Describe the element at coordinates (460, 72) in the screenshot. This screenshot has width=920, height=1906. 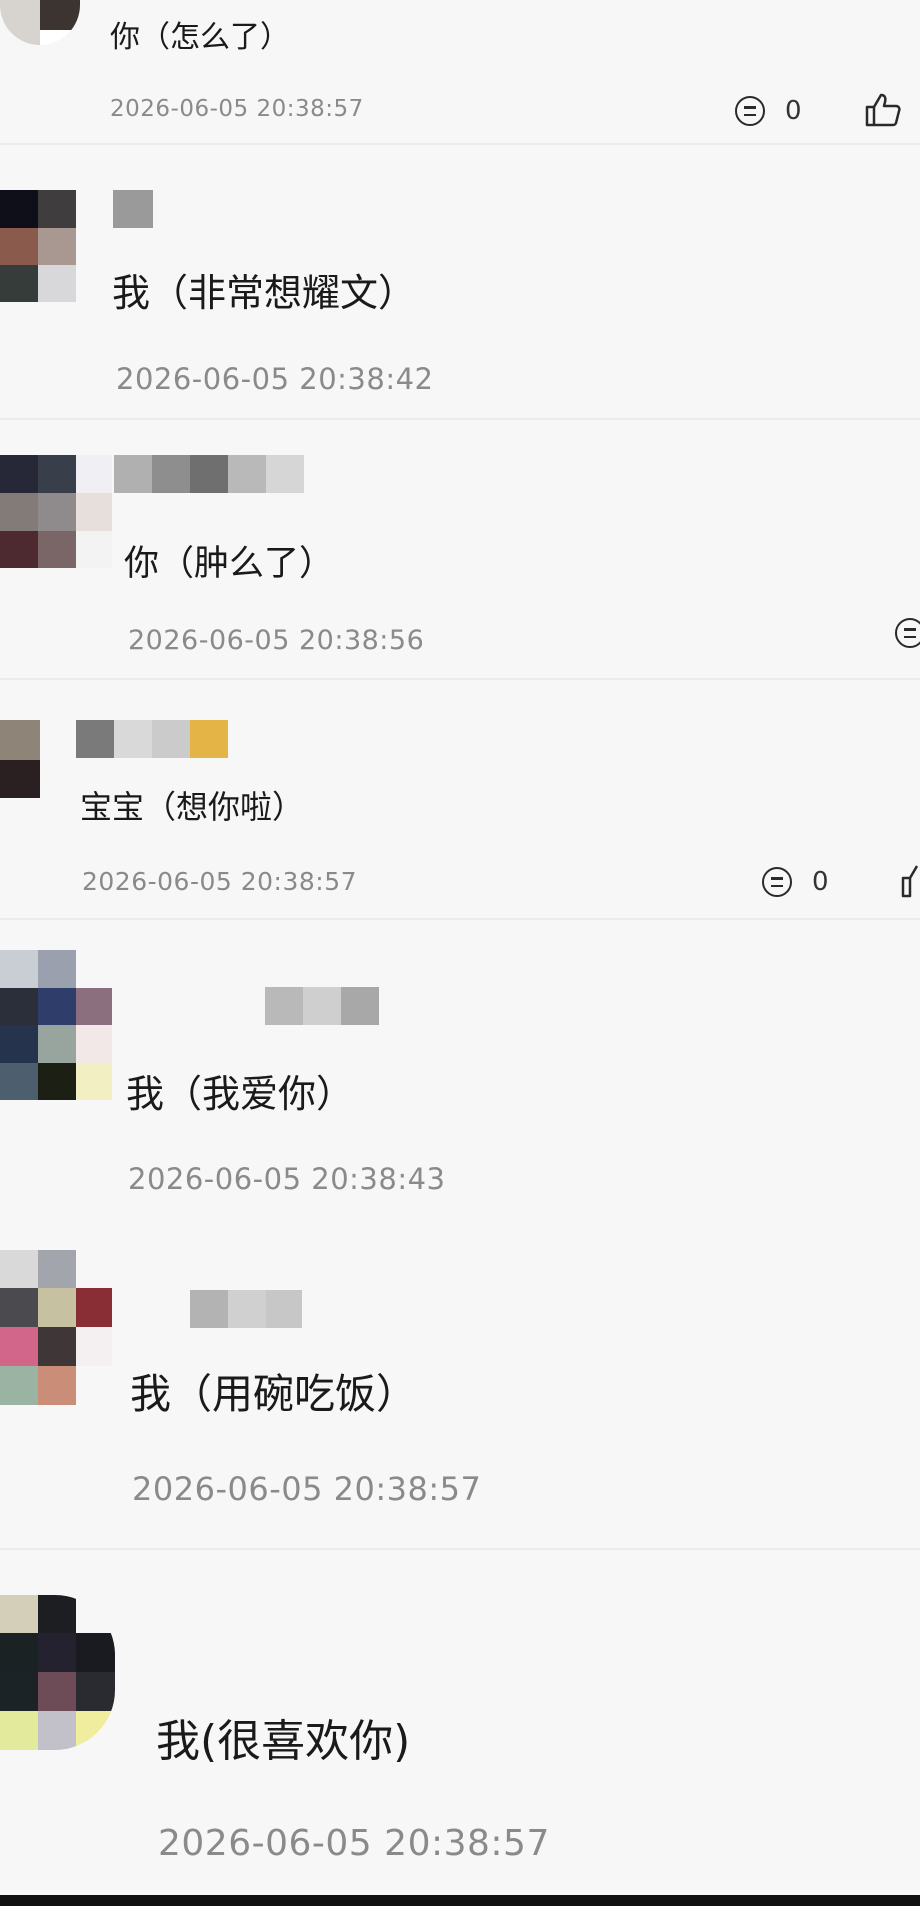
I see `comment-item: 你（怎么了） 2026-06-05 20:38:57 0` at that location.